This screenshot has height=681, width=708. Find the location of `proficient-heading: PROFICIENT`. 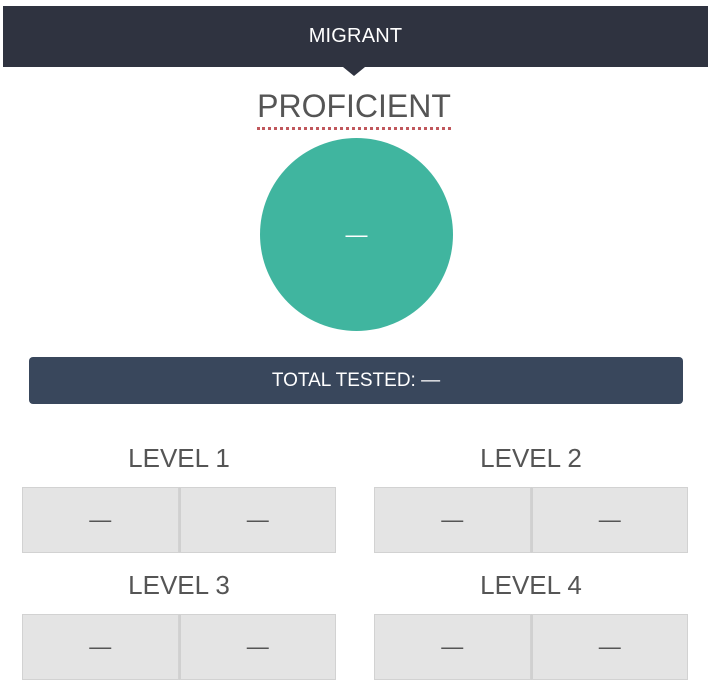

proficient-heading: PROFICIENT is located at coordinates (354, 108).